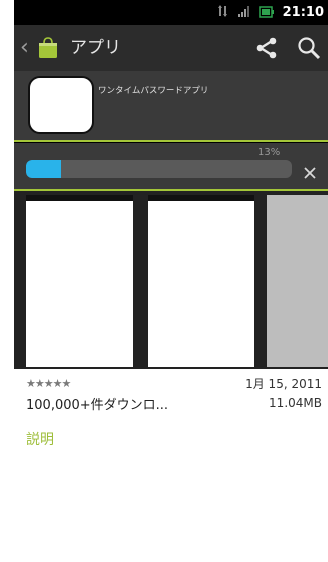 Image resolution: width=328 pixels, height=562 pixels. What do you see at coordinates (153, 91) in the screenshot?
I see `app-name: ワンタイムパスワードアプリ` at bounding box center [153, 91].